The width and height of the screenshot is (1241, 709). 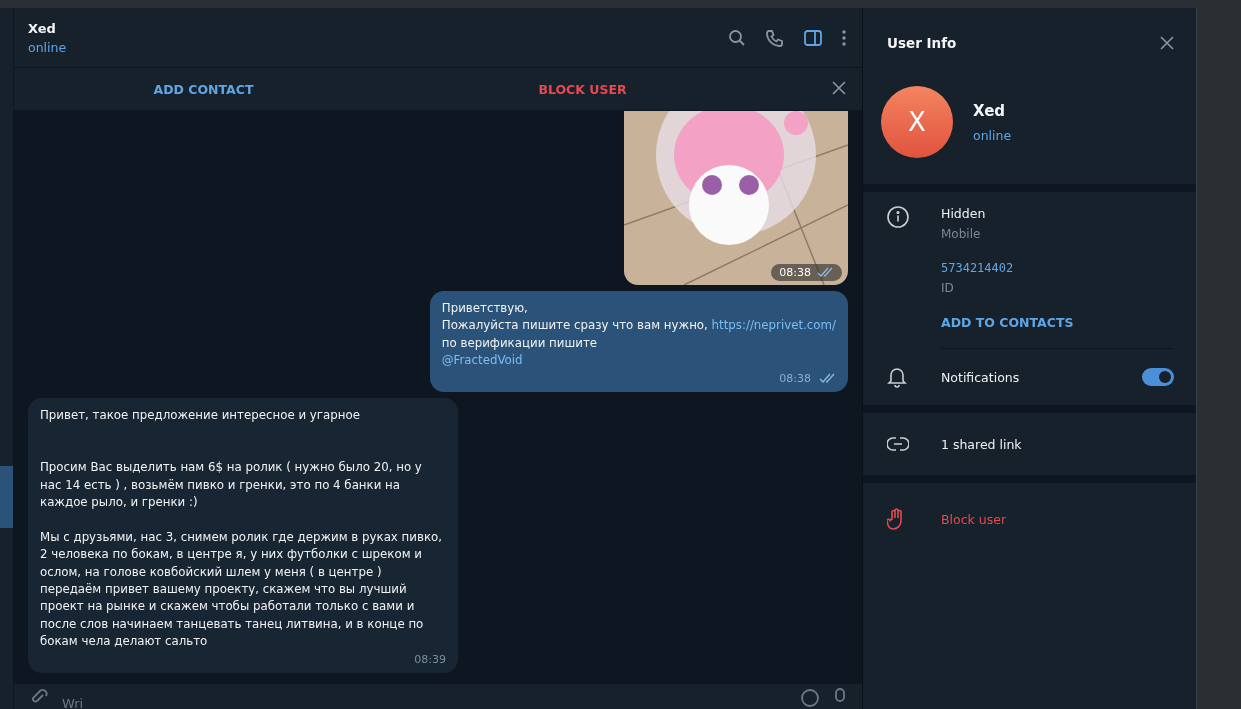 I want to click on add-contact-button: ADD CONTACT, so click(x=203, y=89).